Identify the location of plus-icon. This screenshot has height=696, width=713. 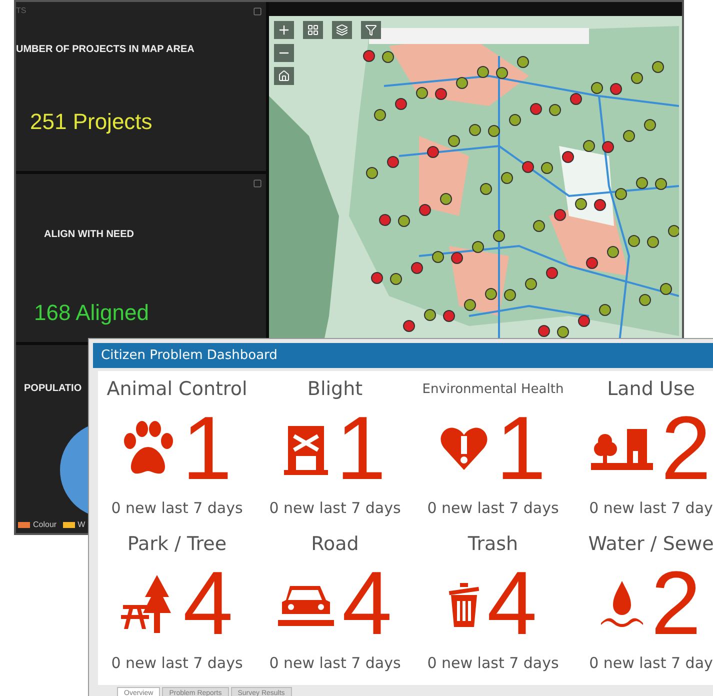
(284, 30).